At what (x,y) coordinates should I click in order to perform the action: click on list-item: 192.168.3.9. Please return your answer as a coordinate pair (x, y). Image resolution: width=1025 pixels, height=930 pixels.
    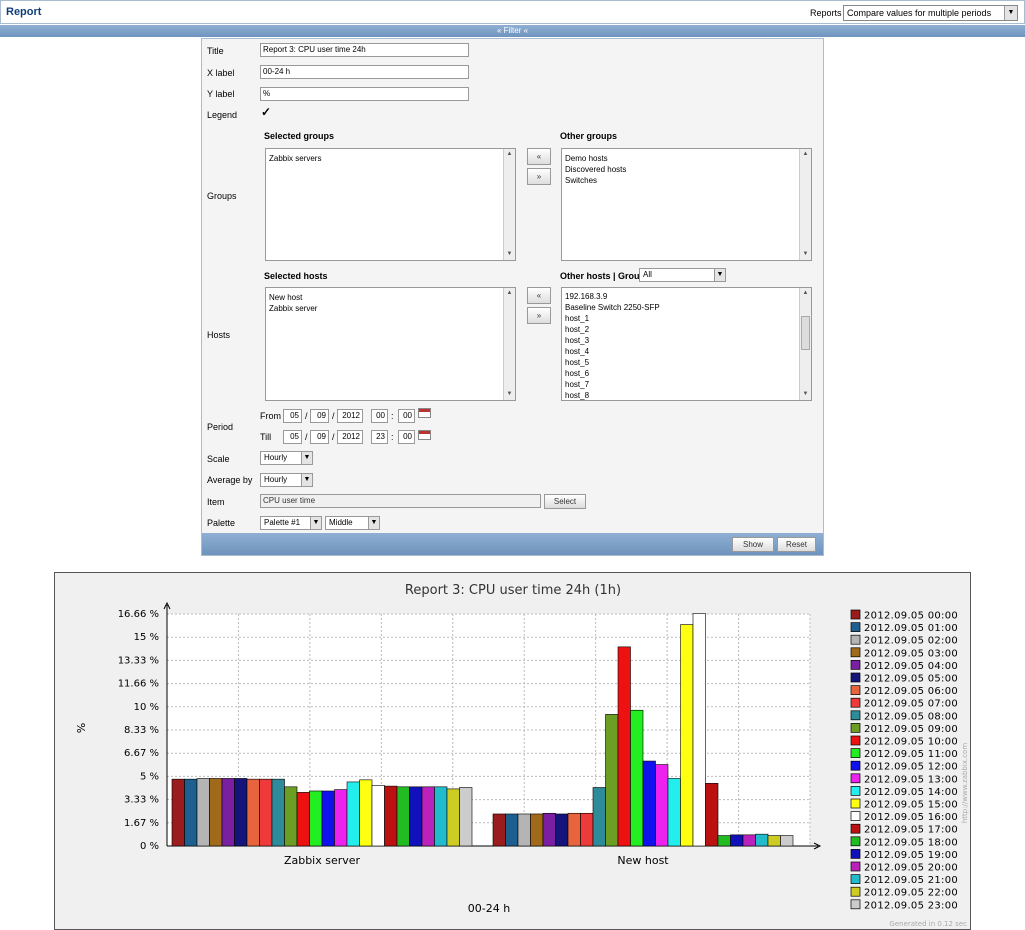
    Looking at the image, I should click on (686, 296).